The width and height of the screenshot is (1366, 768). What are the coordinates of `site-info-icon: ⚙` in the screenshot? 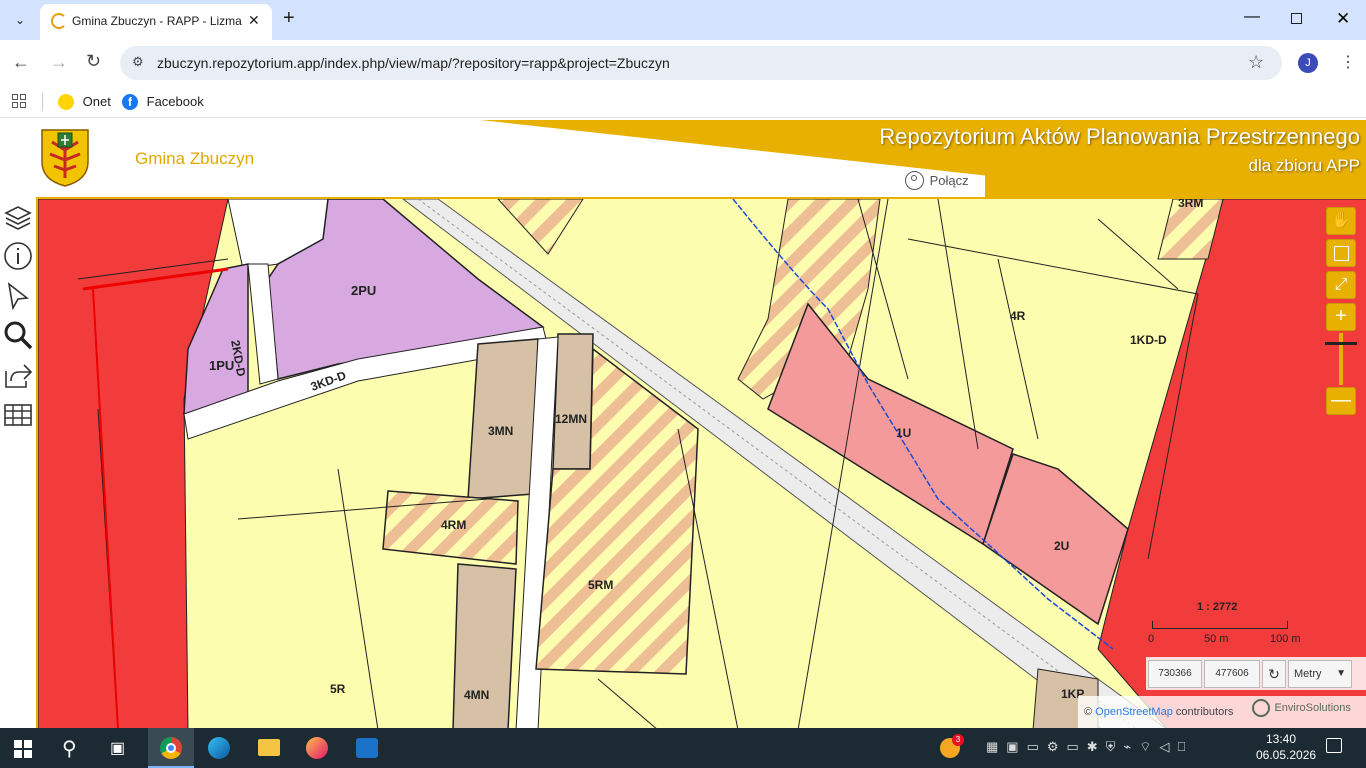 It's located at (138, 62).